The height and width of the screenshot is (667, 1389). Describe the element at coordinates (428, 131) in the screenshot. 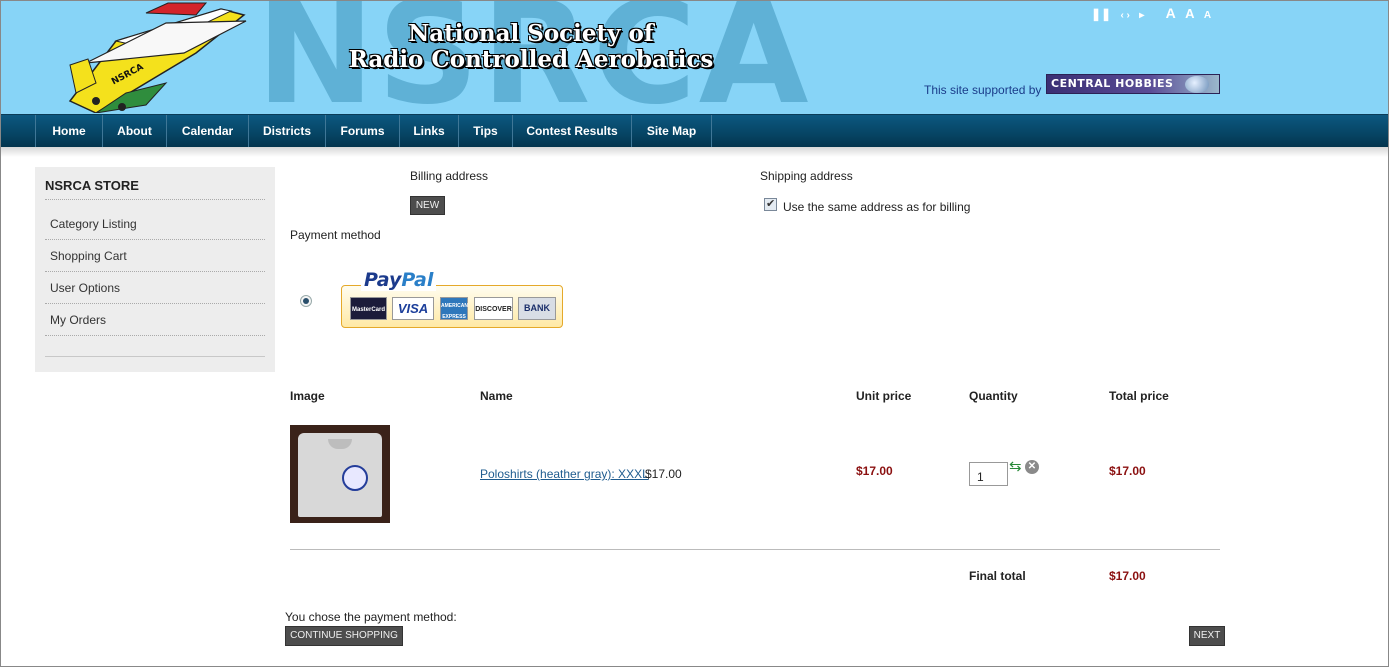

I see `nav-links: Links` at that location.